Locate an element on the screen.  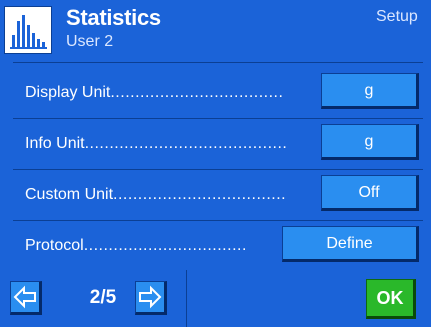
arrow-left-icon is located at coordinates (24, 297).